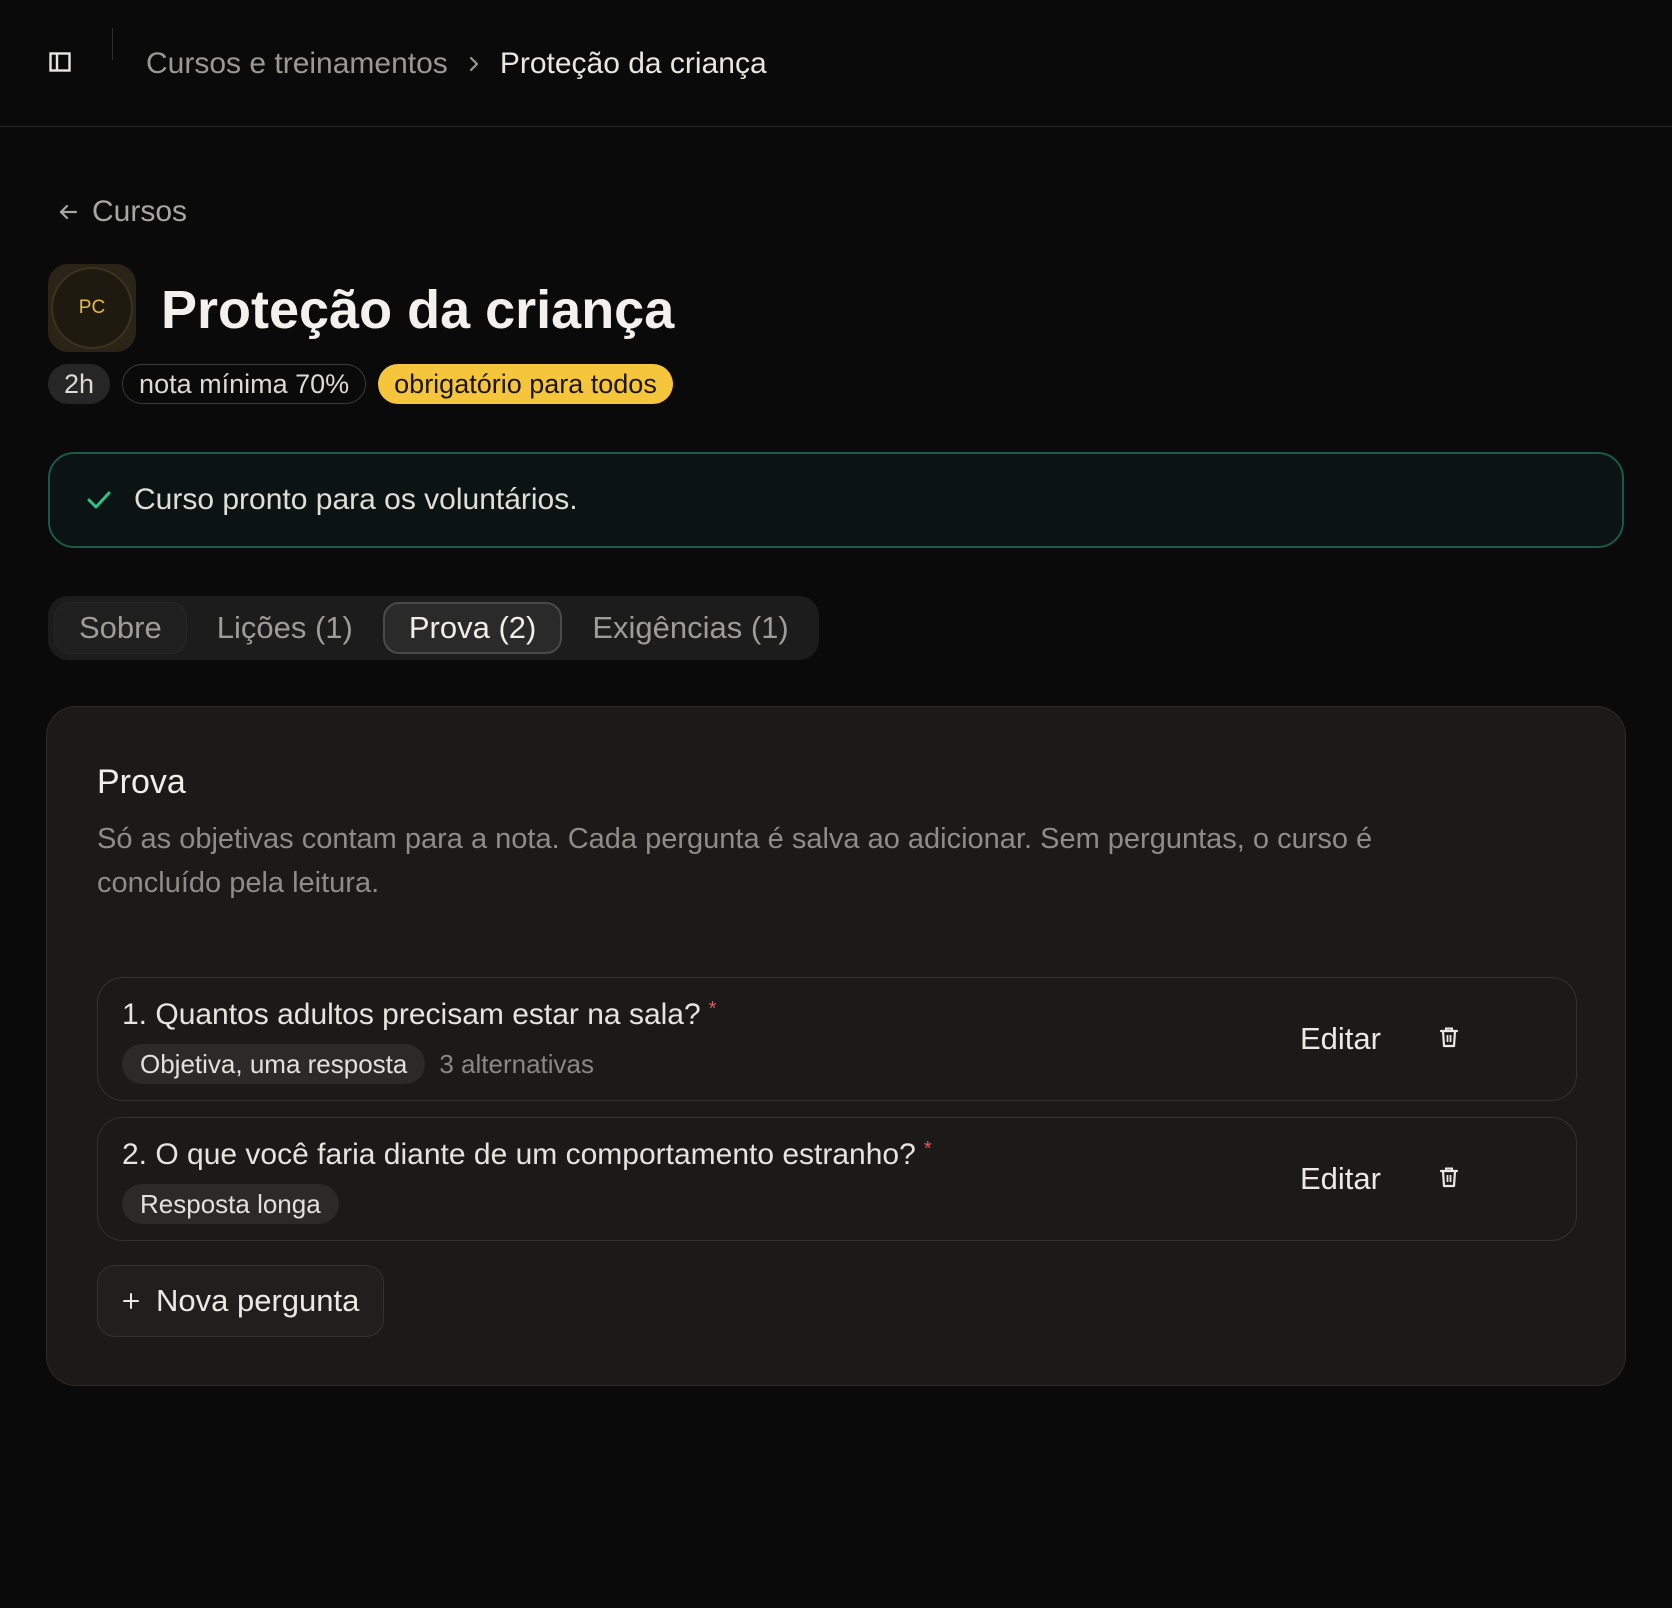 This screenshot has height=1608, width=1672. I want to click on exam-title: Prova, so click(141, 782).